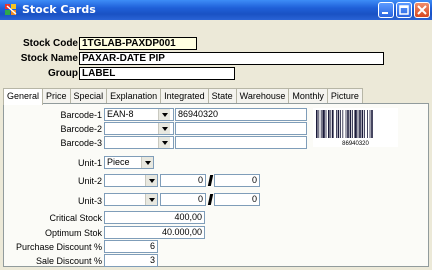 The image size is (432, 270). What do you see at coordinates (154, 217) in the screenshot?
I see `critical-stock-field: 400,00` at bounding box center [154, 217].